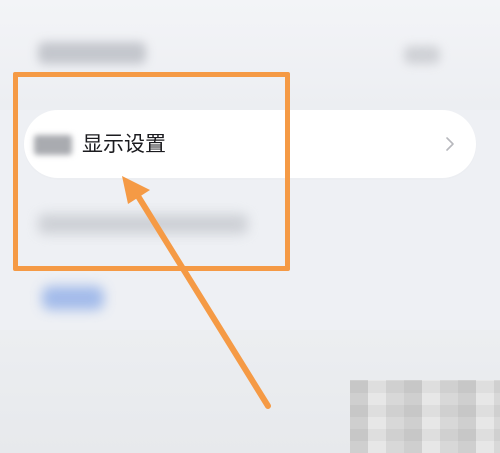 The height and width of the screenshot is (453, 500). What do you see at coordinates (124, 144) in the screenshot?
I see `display-settings-label: 显示设置` at bounding box center [124, 144].